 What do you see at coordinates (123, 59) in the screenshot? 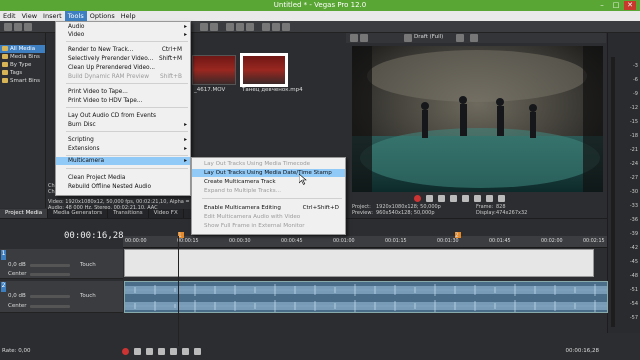
I see `menu-item-selectively-prerender: Selectively Prerender Video... Shift+M` at bounding box center [123, 59].